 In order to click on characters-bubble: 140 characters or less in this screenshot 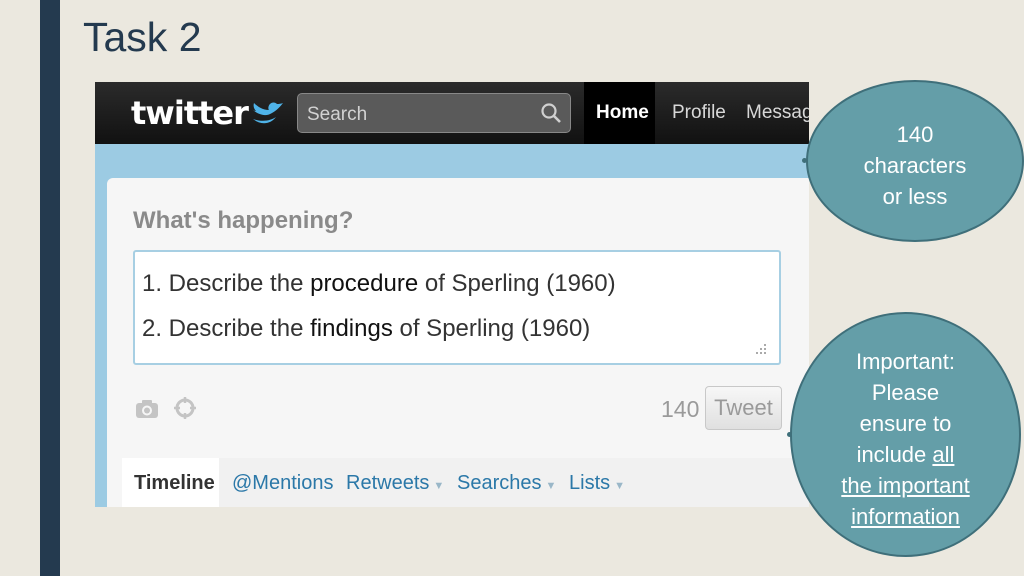, I will do `click(915, 161)`.